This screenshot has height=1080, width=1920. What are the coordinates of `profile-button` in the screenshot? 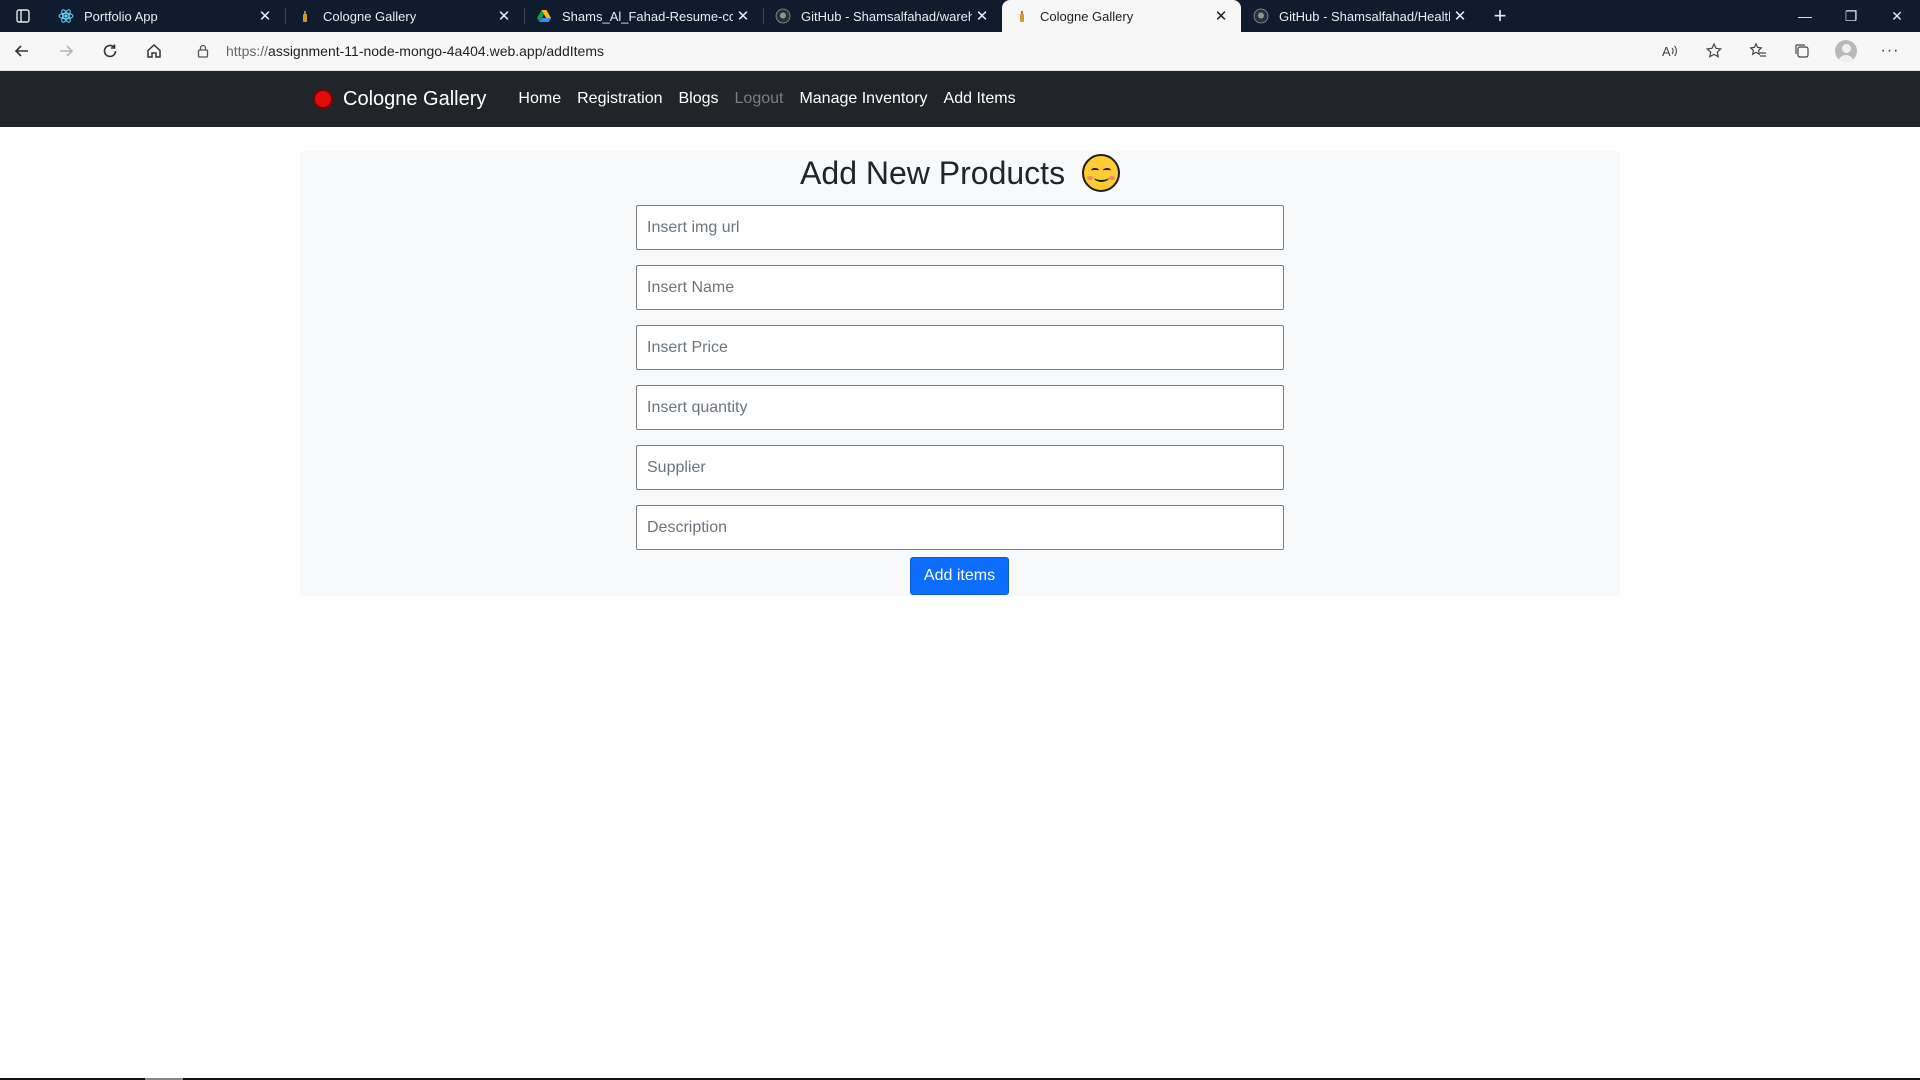 It's located at (1846, 51).